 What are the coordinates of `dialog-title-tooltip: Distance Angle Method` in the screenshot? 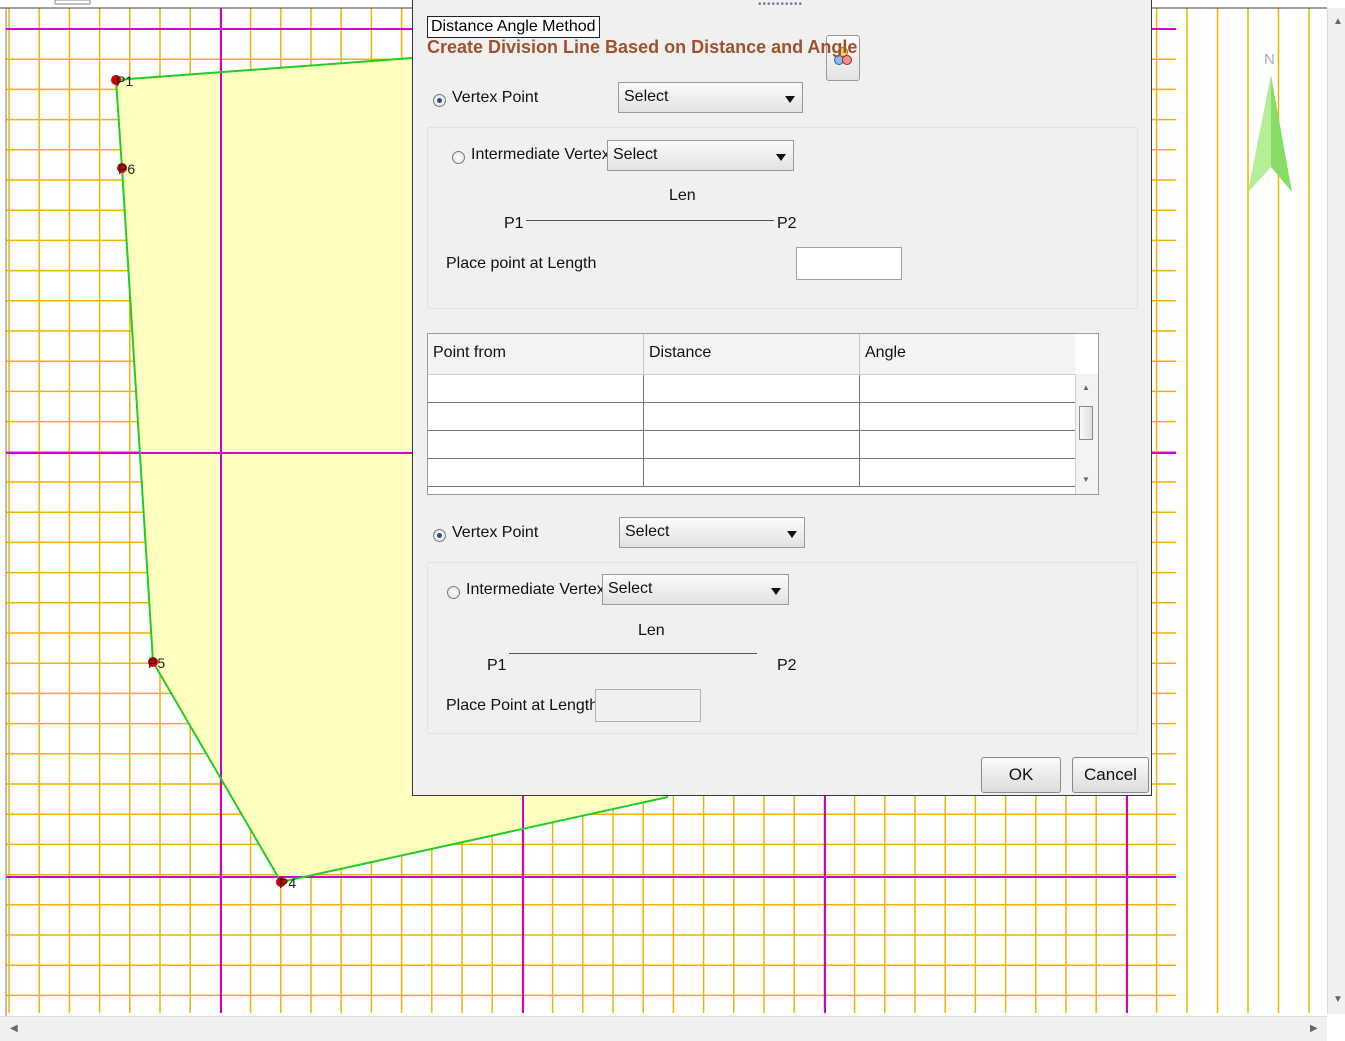 It's located at (513, 27).